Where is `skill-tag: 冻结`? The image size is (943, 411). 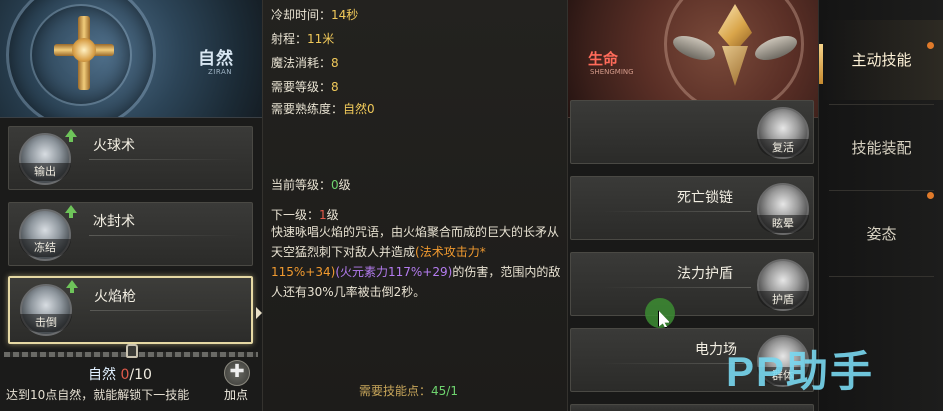
skill-tag: 冻结 is located at coordinates (45, 248).